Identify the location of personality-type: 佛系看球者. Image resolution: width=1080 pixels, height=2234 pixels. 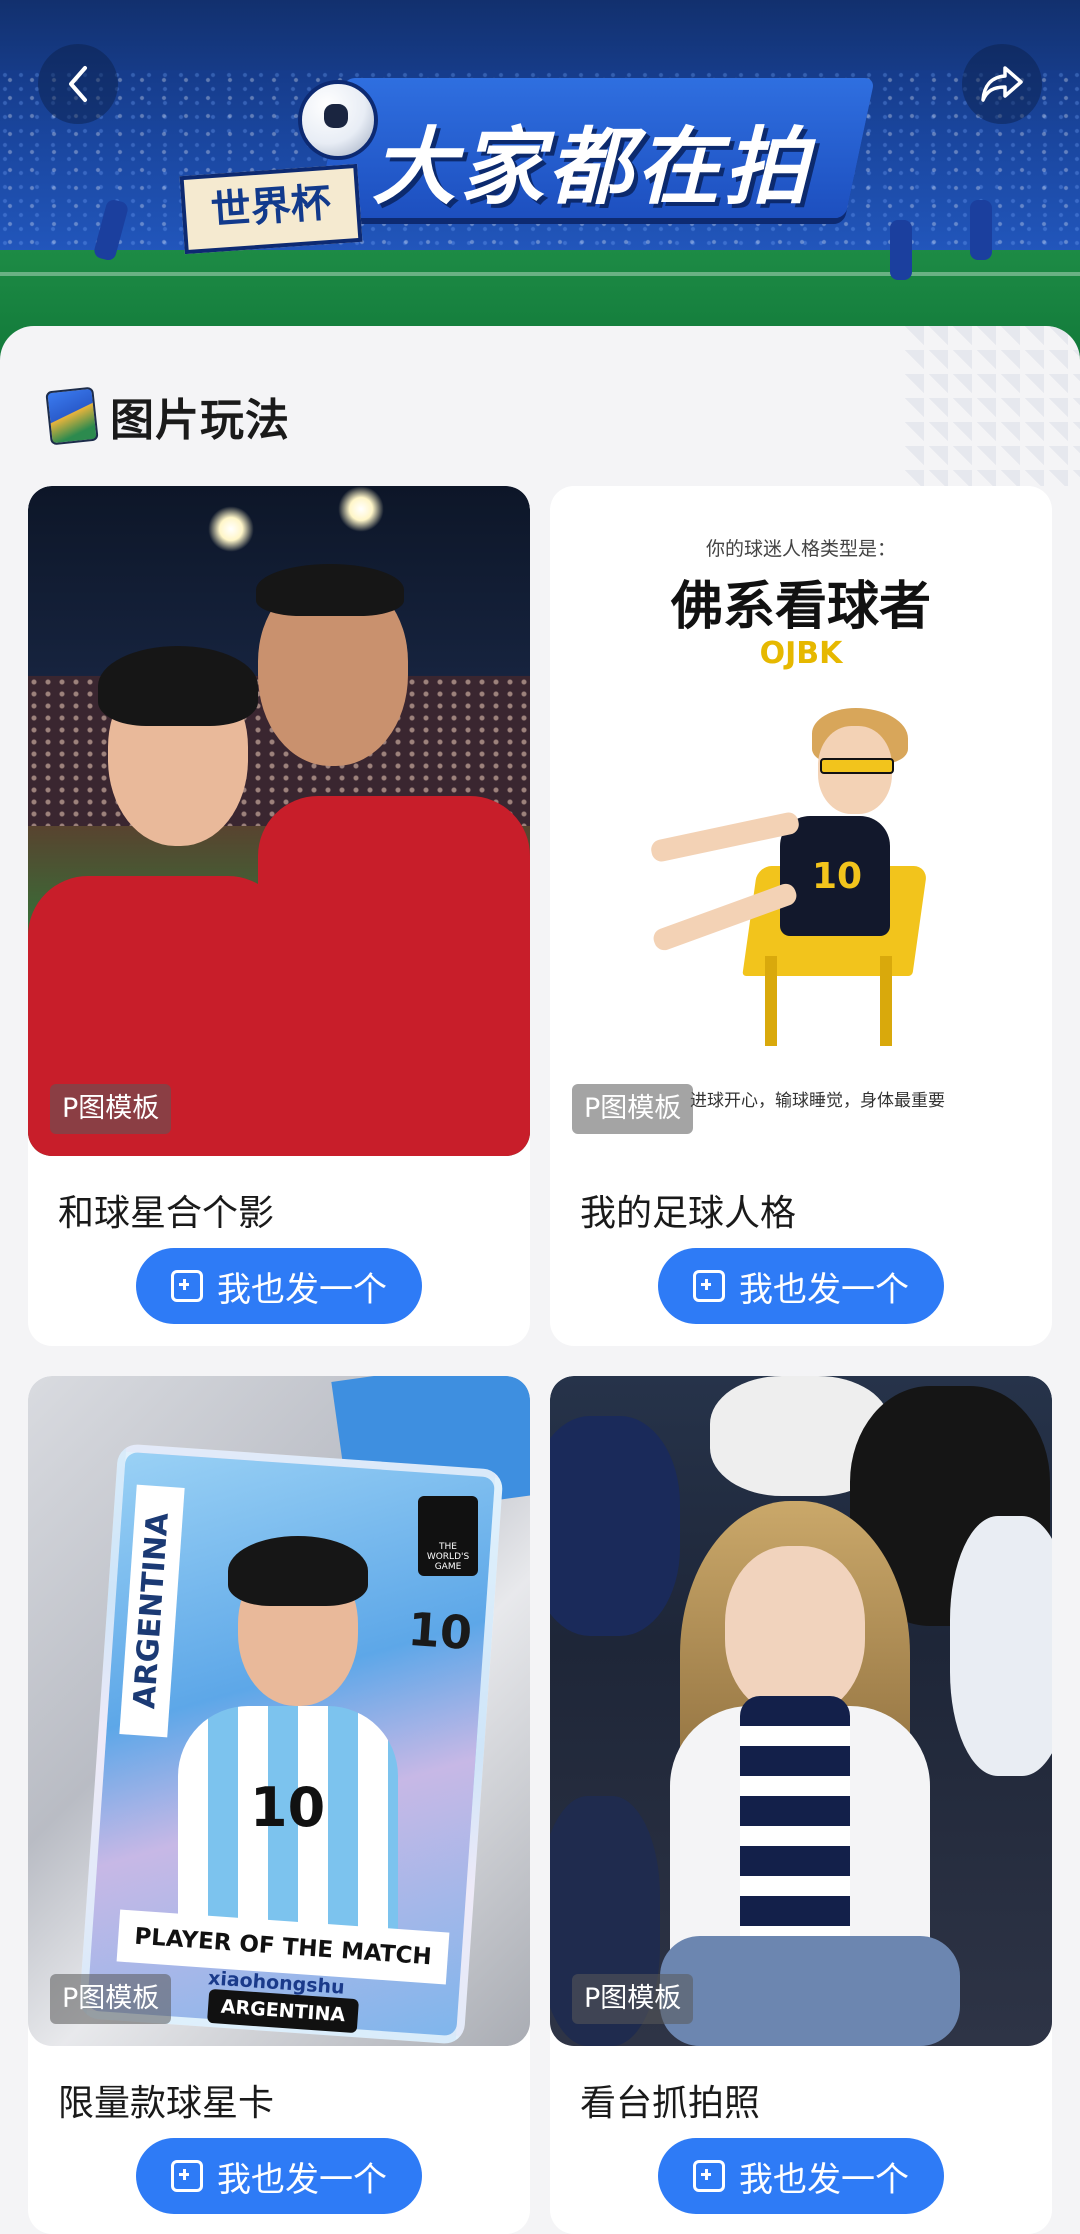
(800, 607).